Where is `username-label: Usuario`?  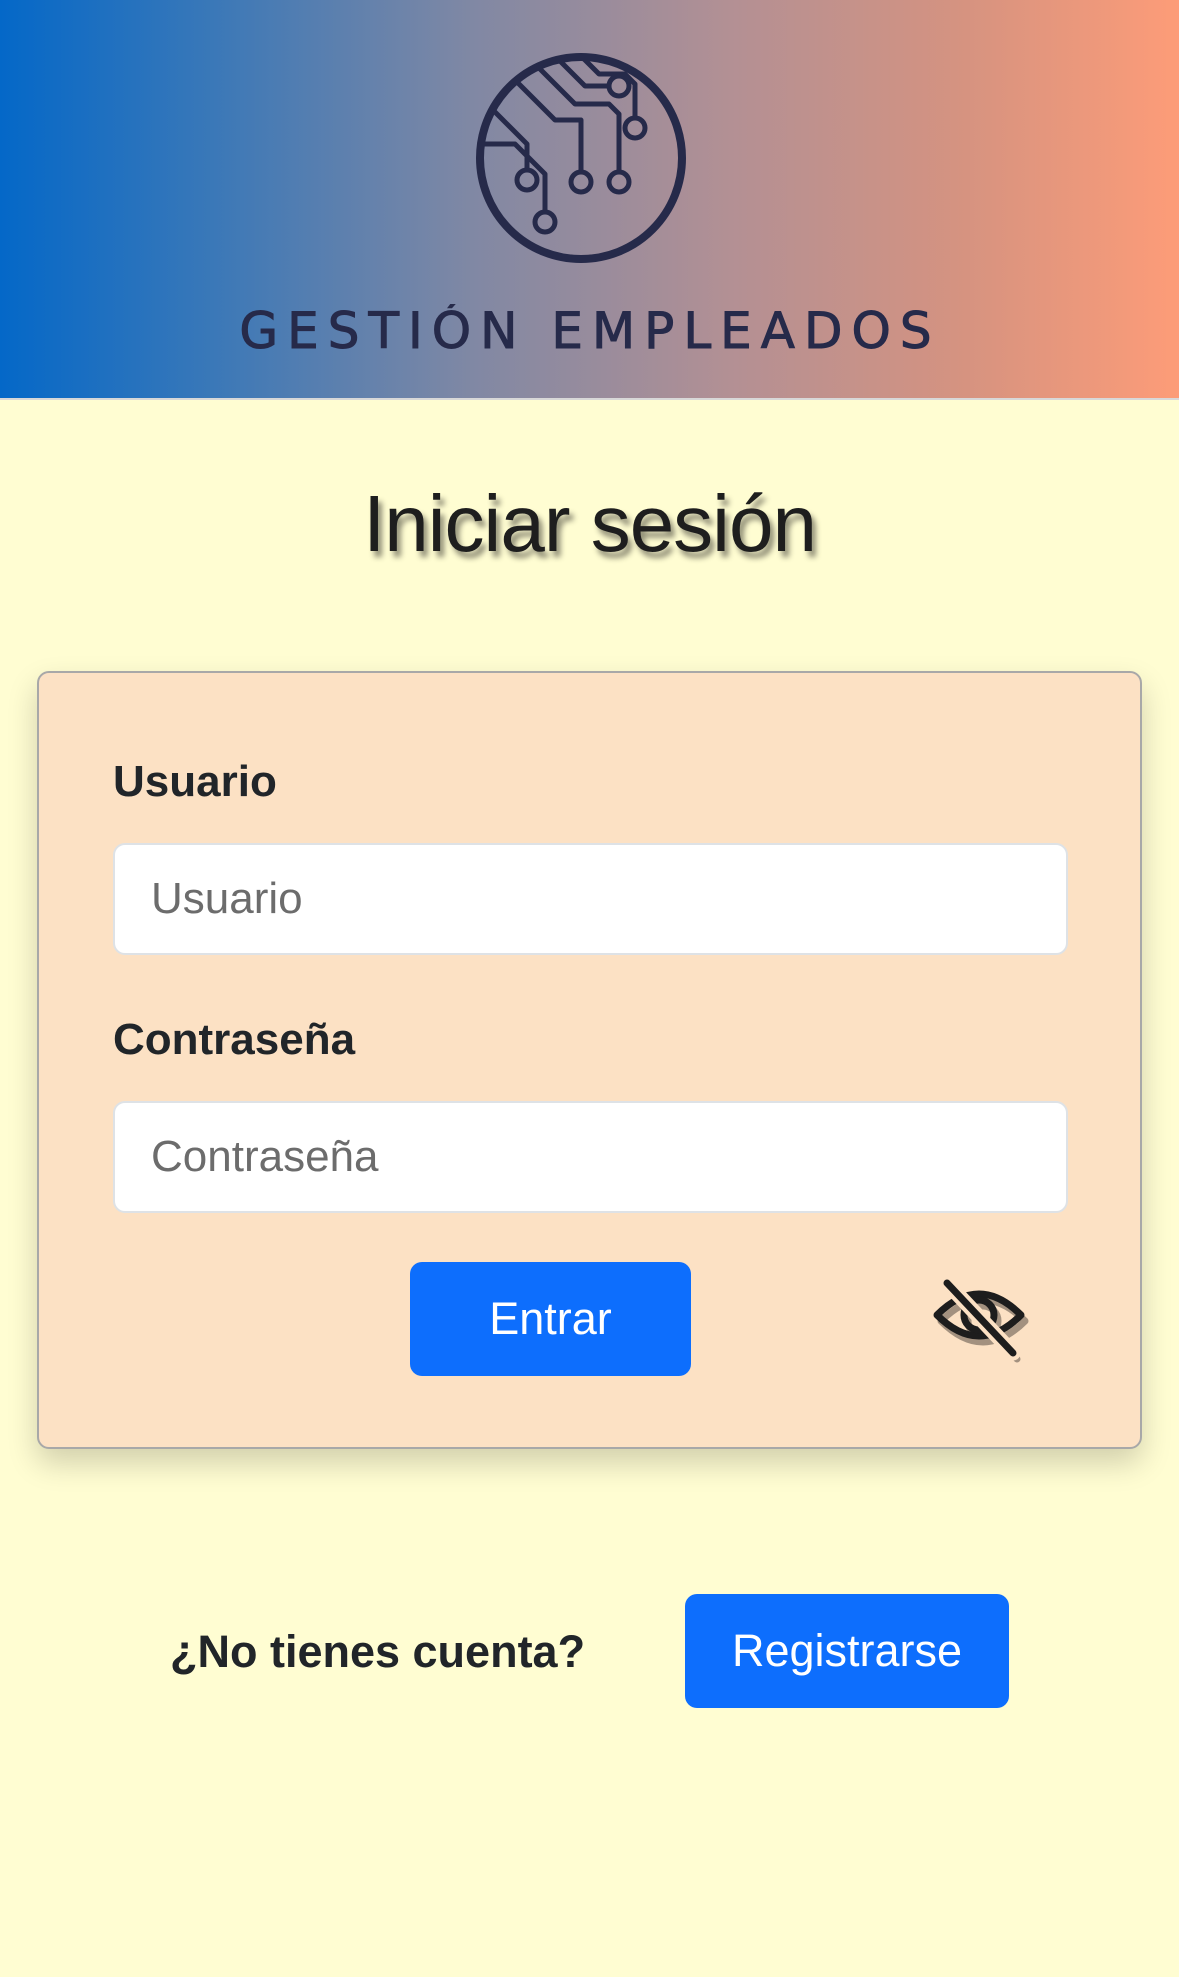
username-label: Usuario is located at coordinates (195, 781).